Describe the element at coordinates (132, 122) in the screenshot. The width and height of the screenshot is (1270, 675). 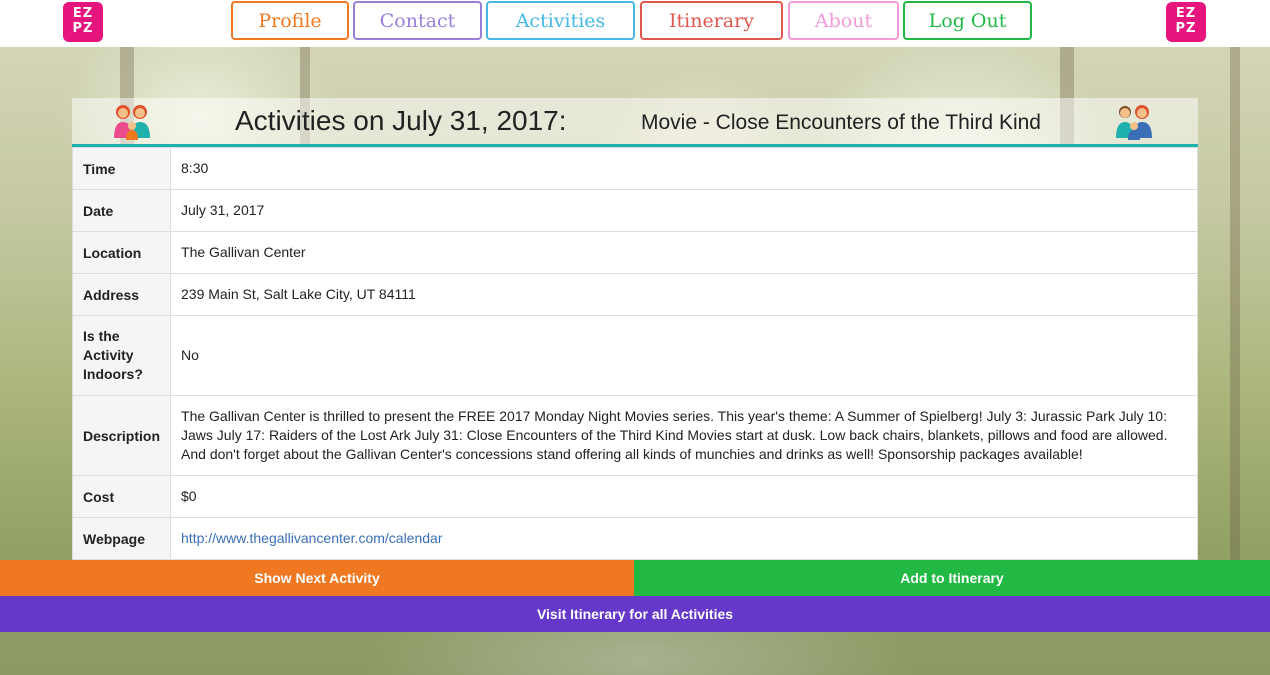
I see `family-mother-children-icon` at that location.